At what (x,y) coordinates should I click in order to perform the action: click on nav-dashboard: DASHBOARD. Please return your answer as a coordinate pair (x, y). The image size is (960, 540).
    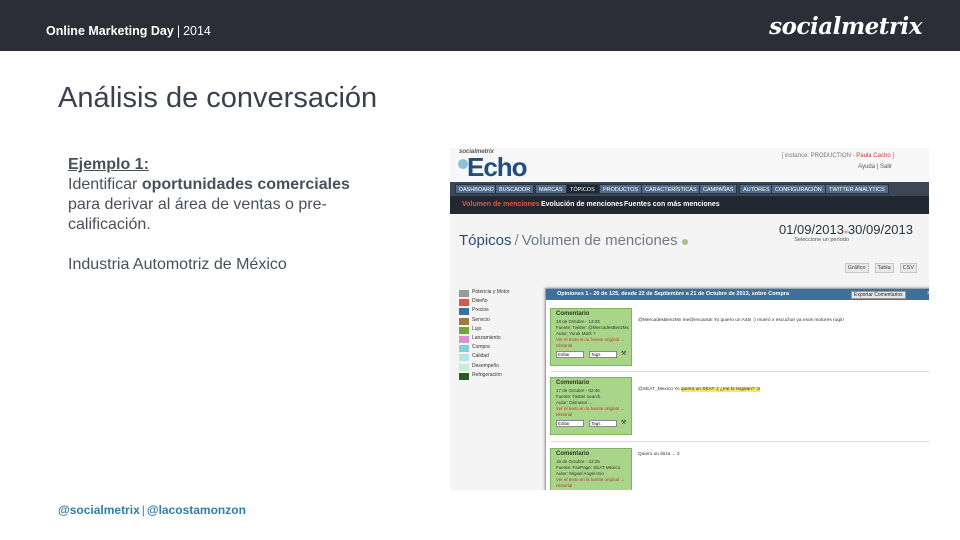
    Looking at the image, I should click on (476, 189).